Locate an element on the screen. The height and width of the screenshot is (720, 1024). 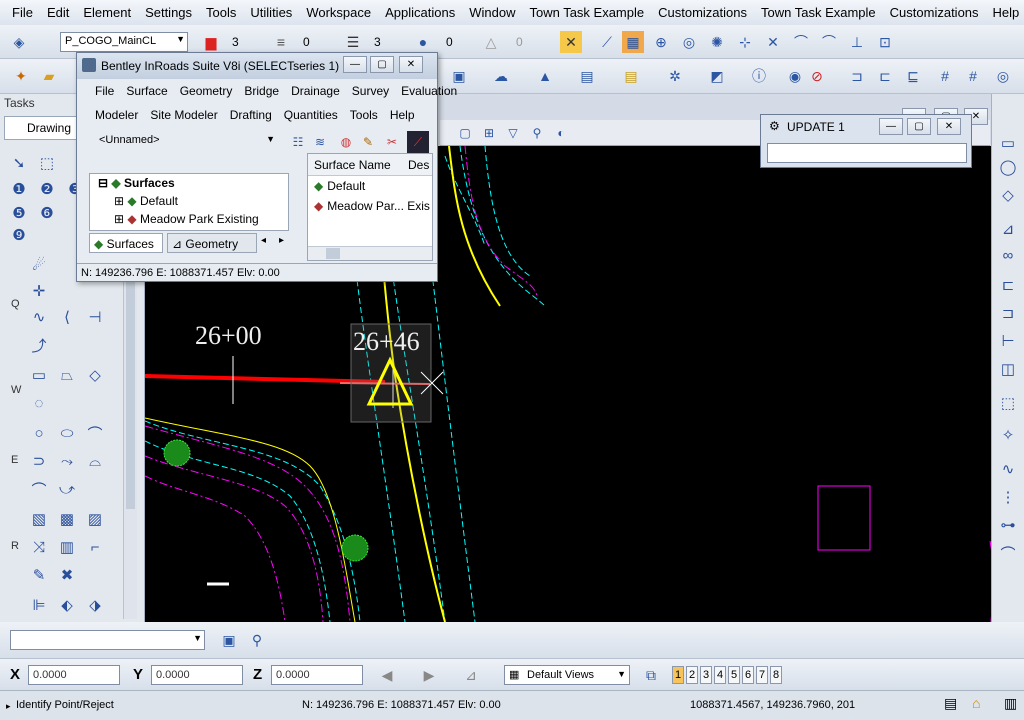
tab-surfaces: ◆ Surfaces is located at coordinates (126, 243).